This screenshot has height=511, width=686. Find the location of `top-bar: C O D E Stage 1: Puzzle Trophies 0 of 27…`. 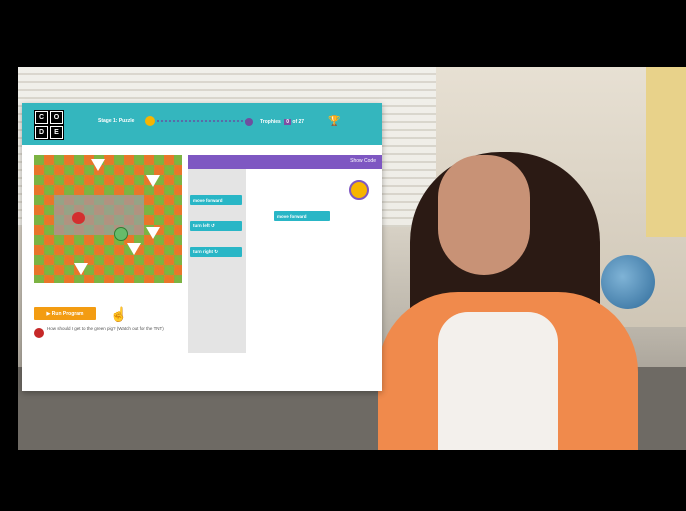

top-bar: C O D E Stage 1: Puzzle Trophies 0 of 27… is located at coordinates (202, 124).